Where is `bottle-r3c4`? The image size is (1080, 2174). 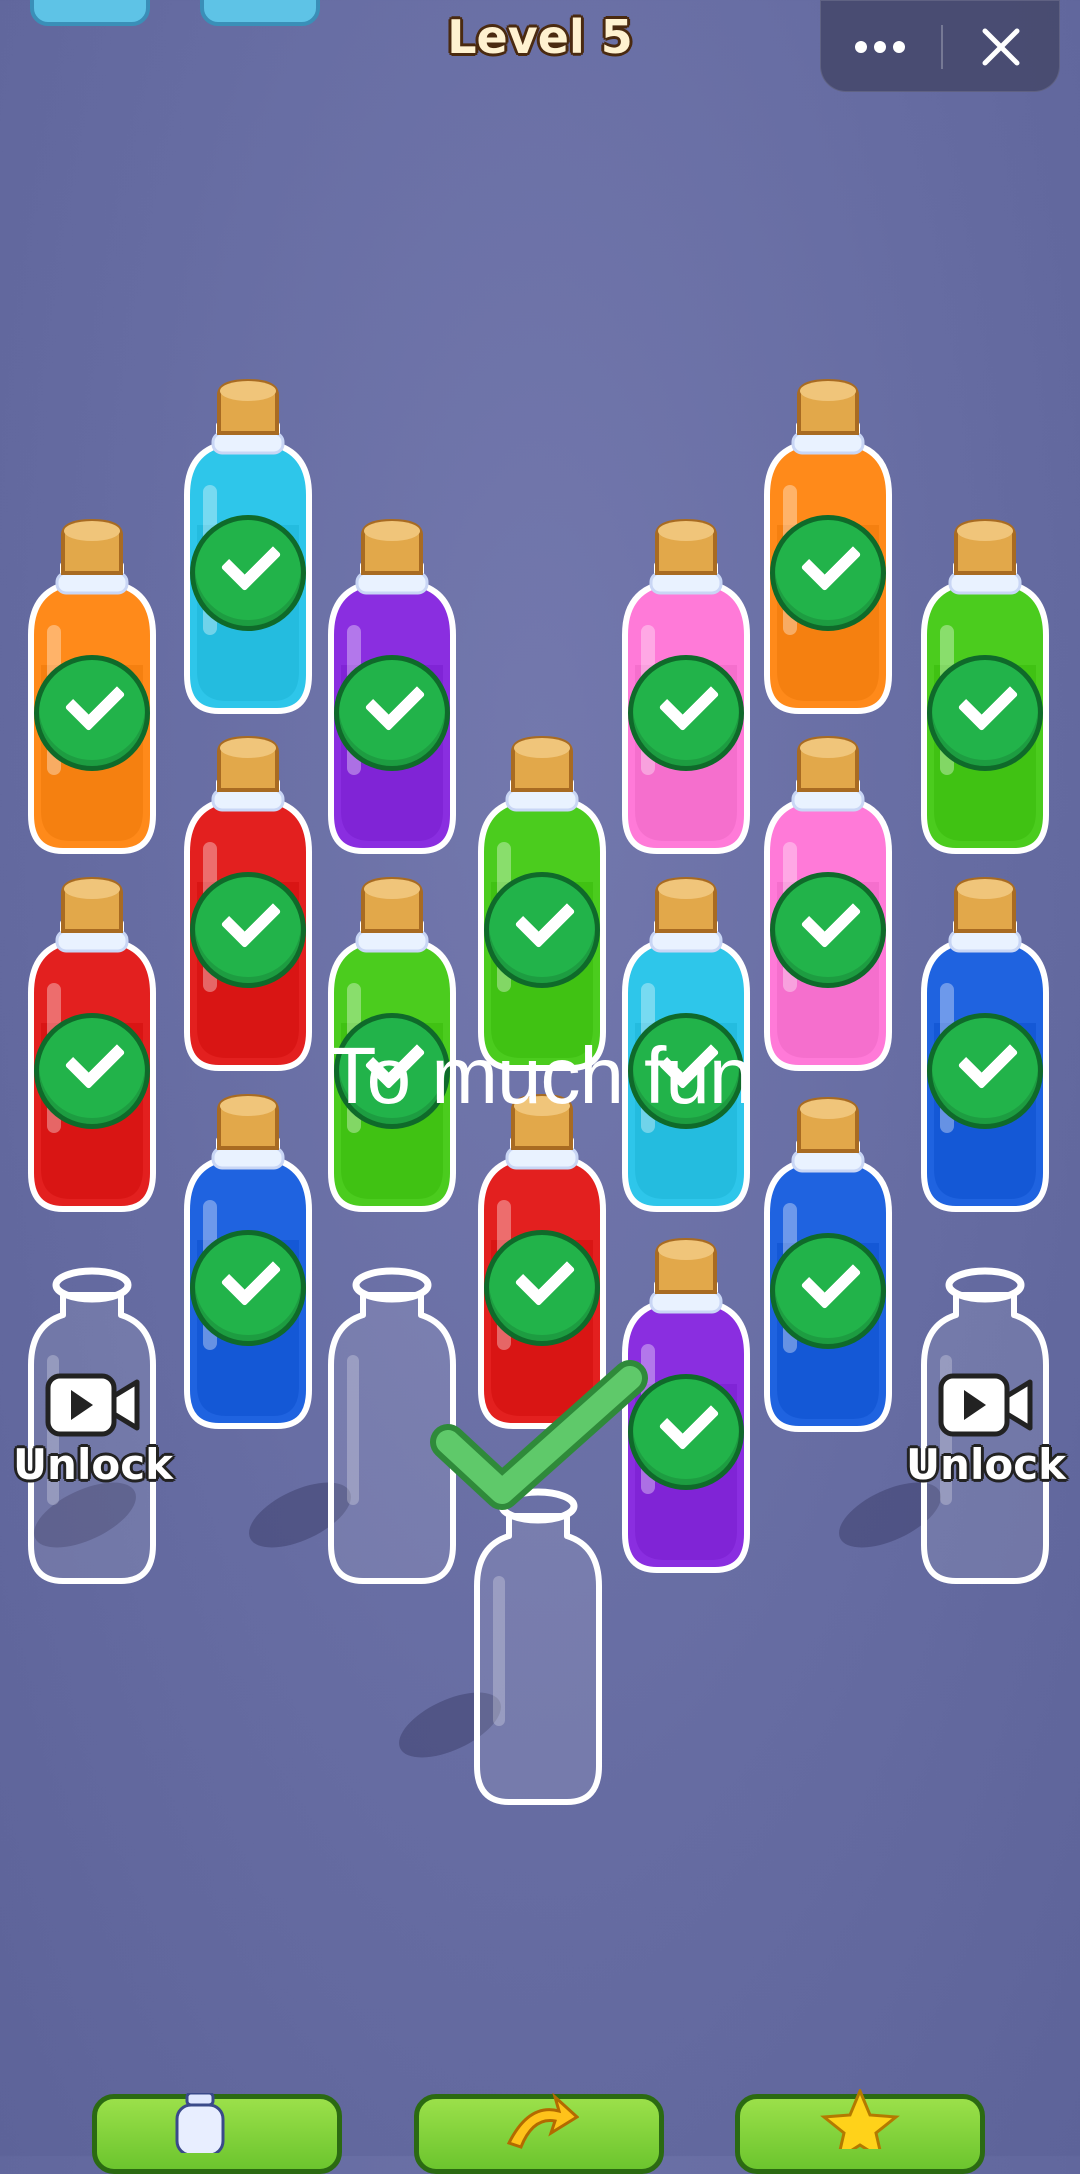 bottle-r3c4 is located at coordinates (542, 902).